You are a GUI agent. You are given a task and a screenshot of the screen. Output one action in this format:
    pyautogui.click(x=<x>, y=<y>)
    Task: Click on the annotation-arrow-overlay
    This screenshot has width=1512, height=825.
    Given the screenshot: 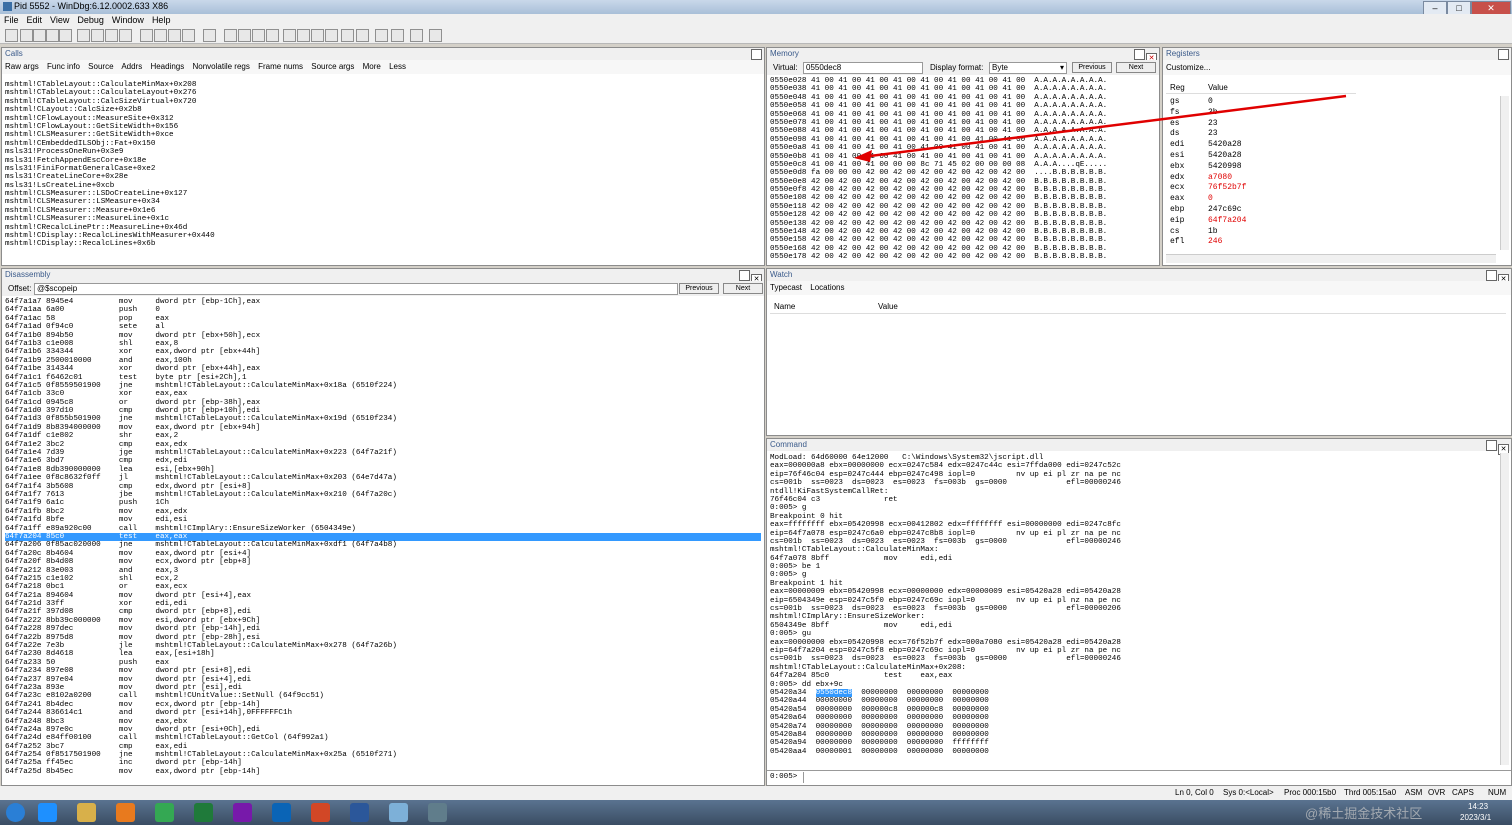 What is the action you would take?
    pyautogui.click(x=1100, y=128)
    